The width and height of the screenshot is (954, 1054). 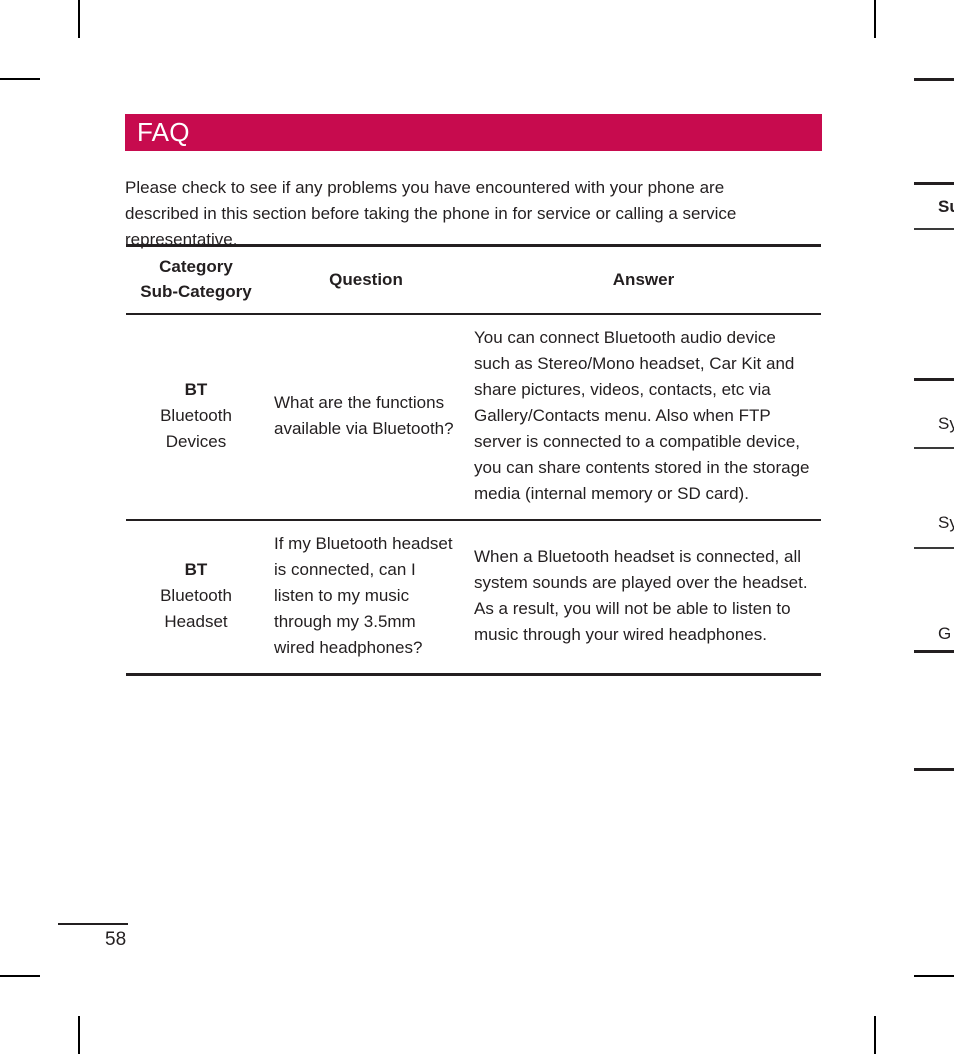 I want to click on crop-mark-bottom-left-vertical, so click(x=79, y=1035).